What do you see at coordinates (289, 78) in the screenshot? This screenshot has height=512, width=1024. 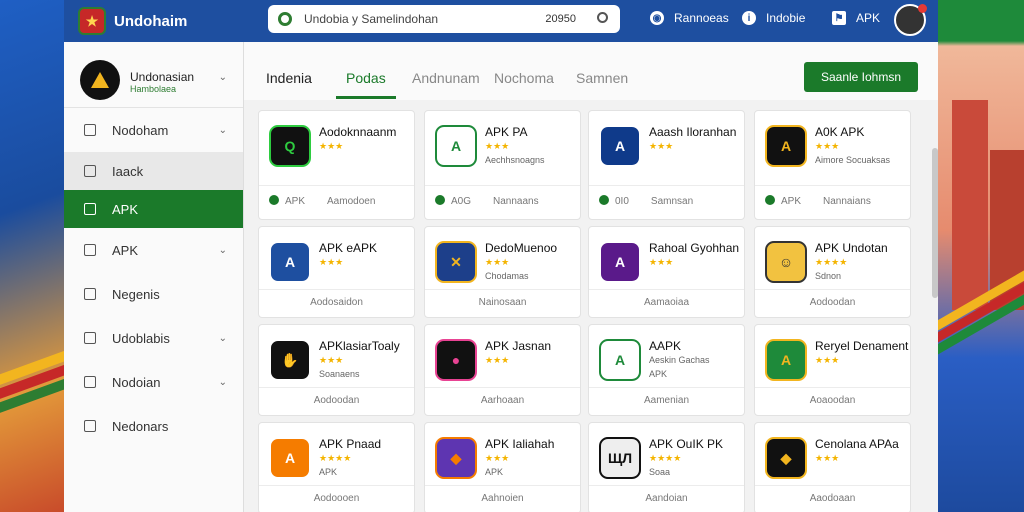 I see `tab-0: Indenia` at bounding box center [289, 78].